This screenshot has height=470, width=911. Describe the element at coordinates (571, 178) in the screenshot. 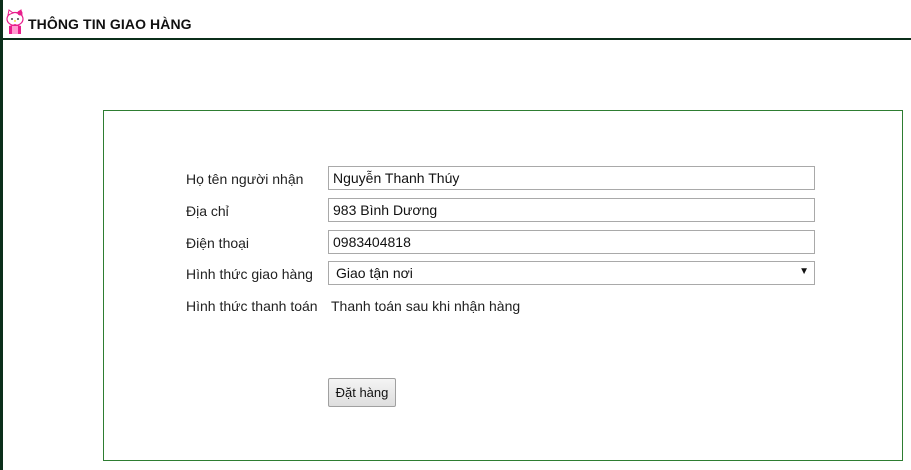

I see `recipient-name-input` at that location.